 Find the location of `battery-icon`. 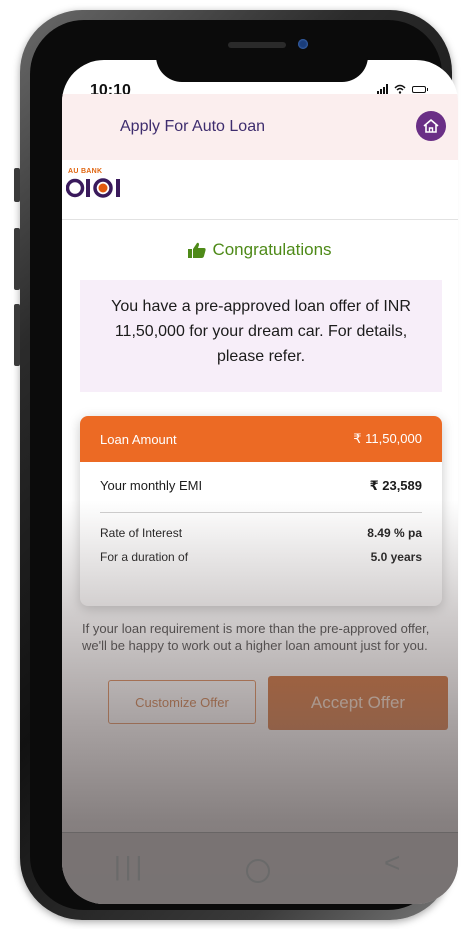

battery-icon is located at coordinates (420, 89).